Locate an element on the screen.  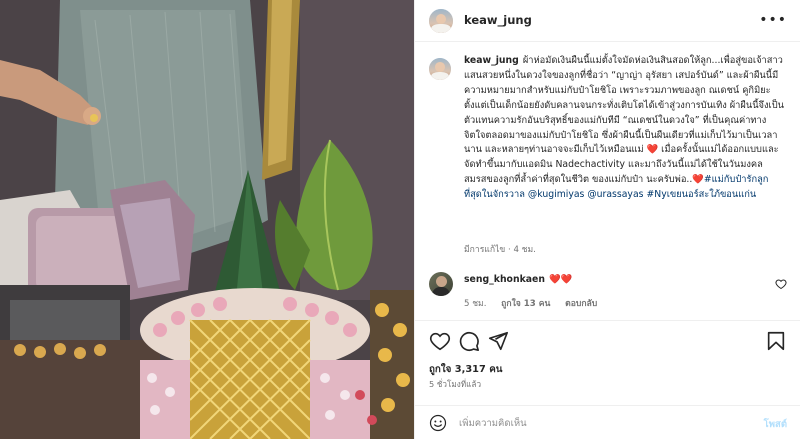
caption-meta: มีการแก้ไข · 4 ชม. is located at coordinates (500, 250).